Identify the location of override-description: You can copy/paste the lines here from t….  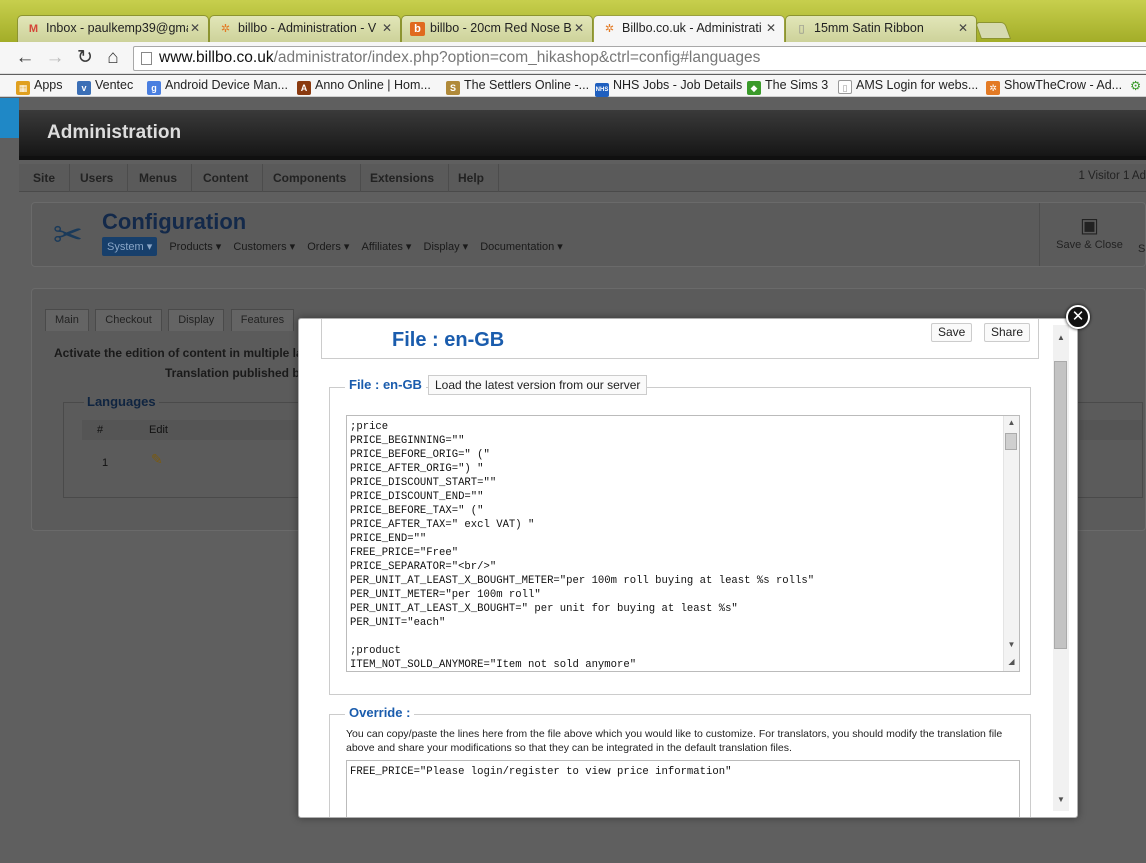
(674, 741).